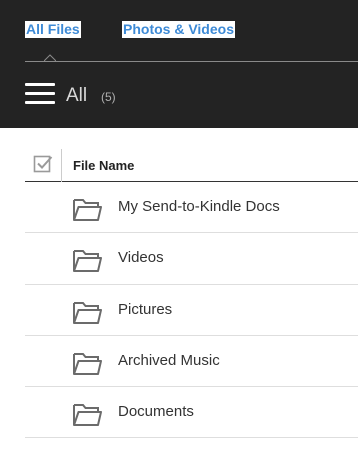  I want to click on select-all-checkbox-icon, so click(43, 164).